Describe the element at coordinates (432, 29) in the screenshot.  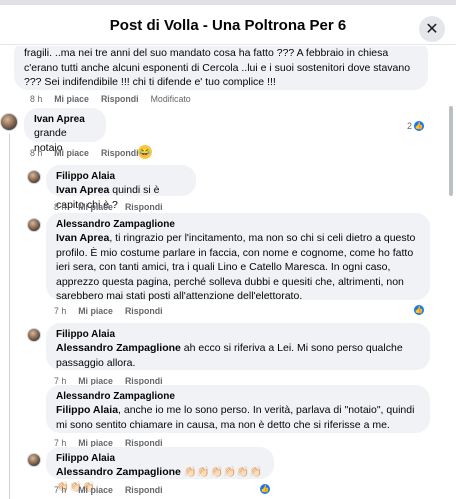
I see `close-icon: ✕` at that location.